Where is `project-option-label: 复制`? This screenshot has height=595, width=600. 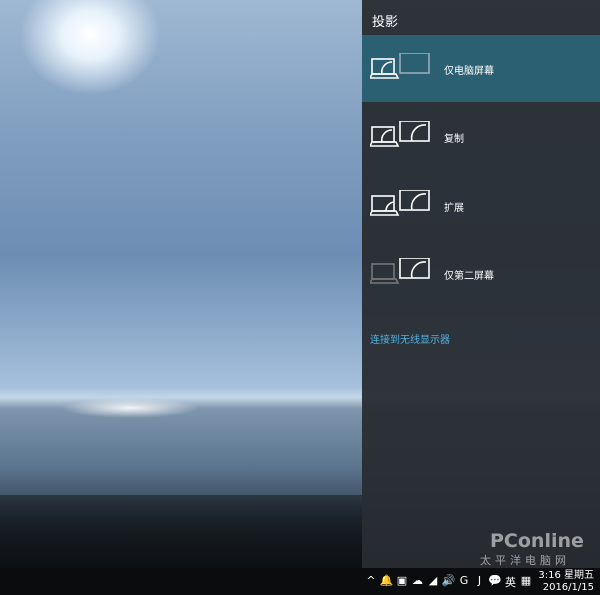 project-option-label: 复制 is located at coordinates (454, 139).